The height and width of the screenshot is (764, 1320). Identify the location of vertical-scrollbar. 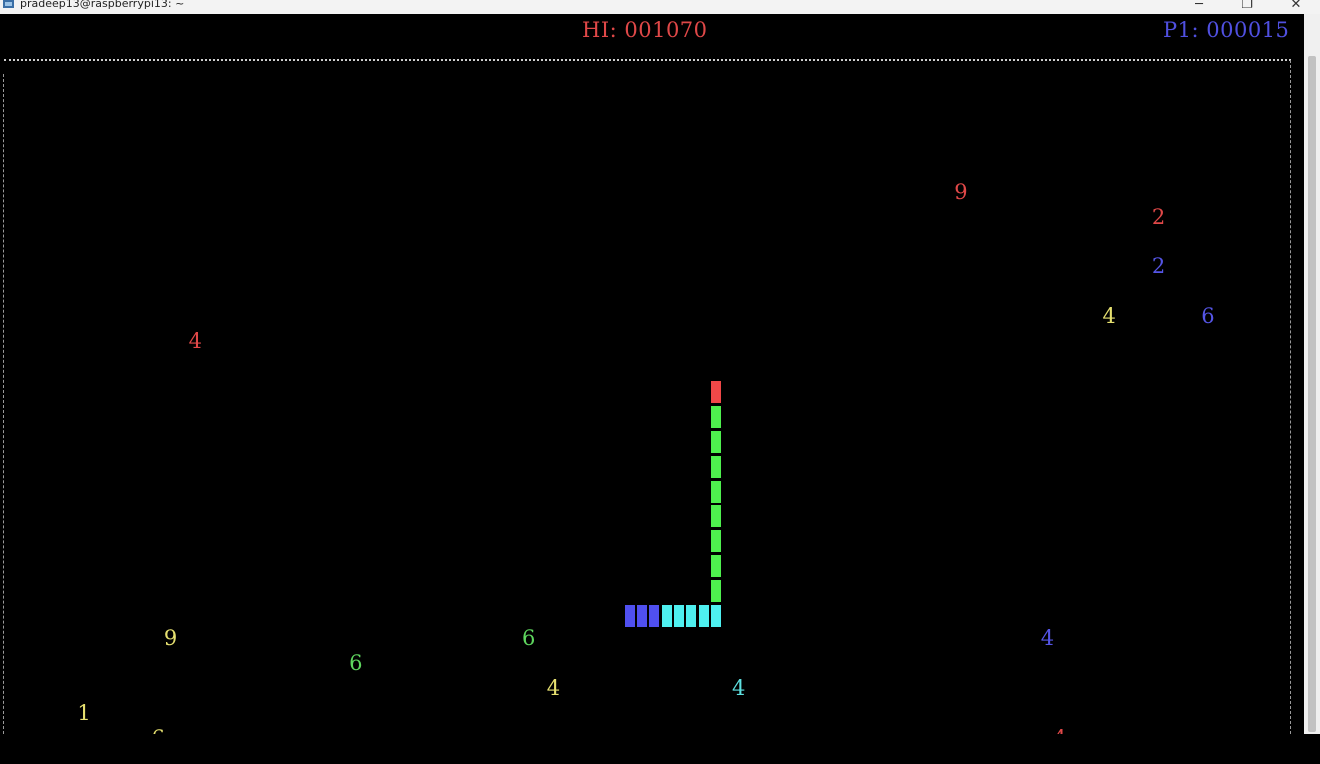
(1312, 374).